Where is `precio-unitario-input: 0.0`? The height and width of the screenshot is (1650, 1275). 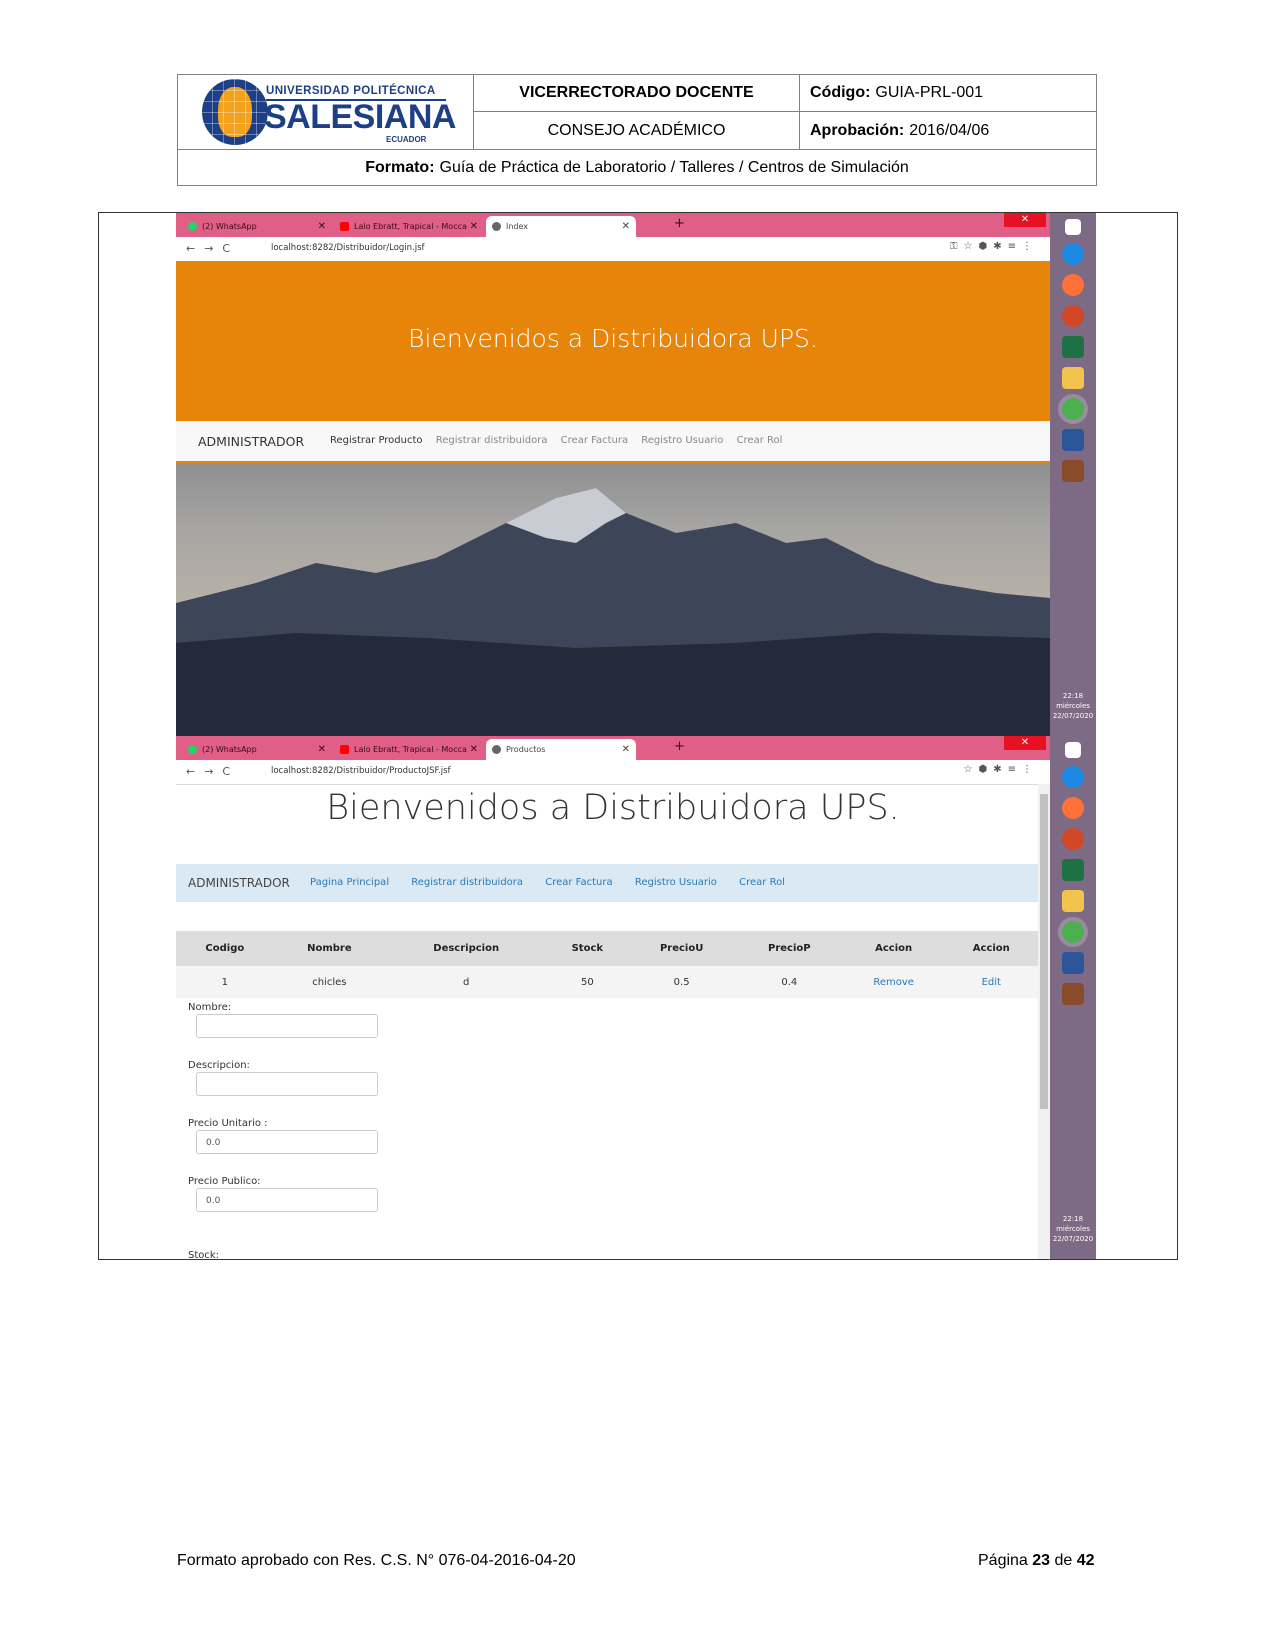 precio-unitario-input: 0.0 is located at coordinates (287, 1142).